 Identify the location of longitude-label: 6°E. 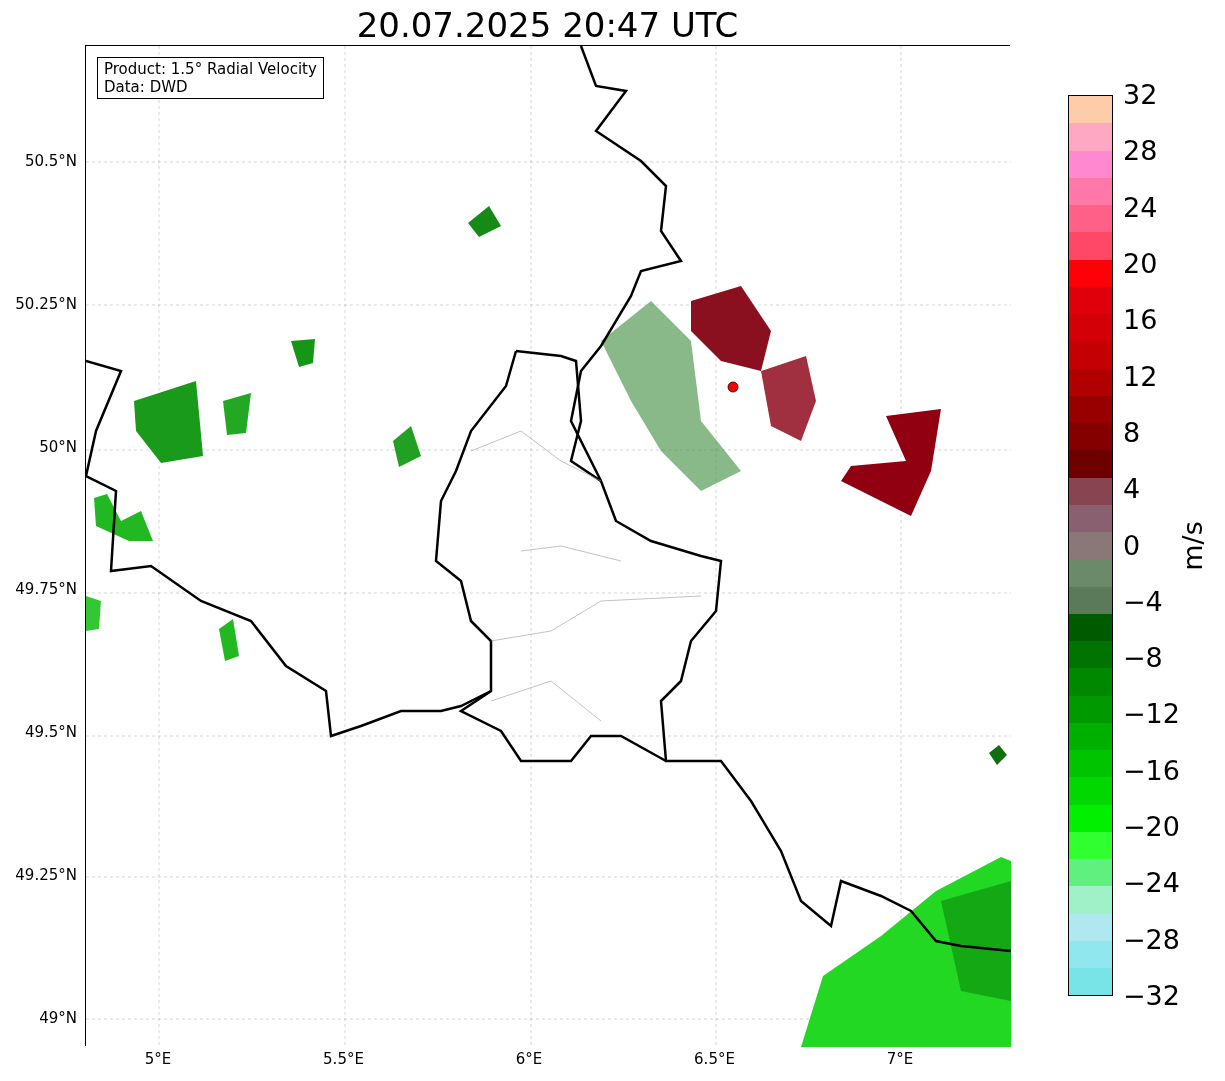
(529, 1059).